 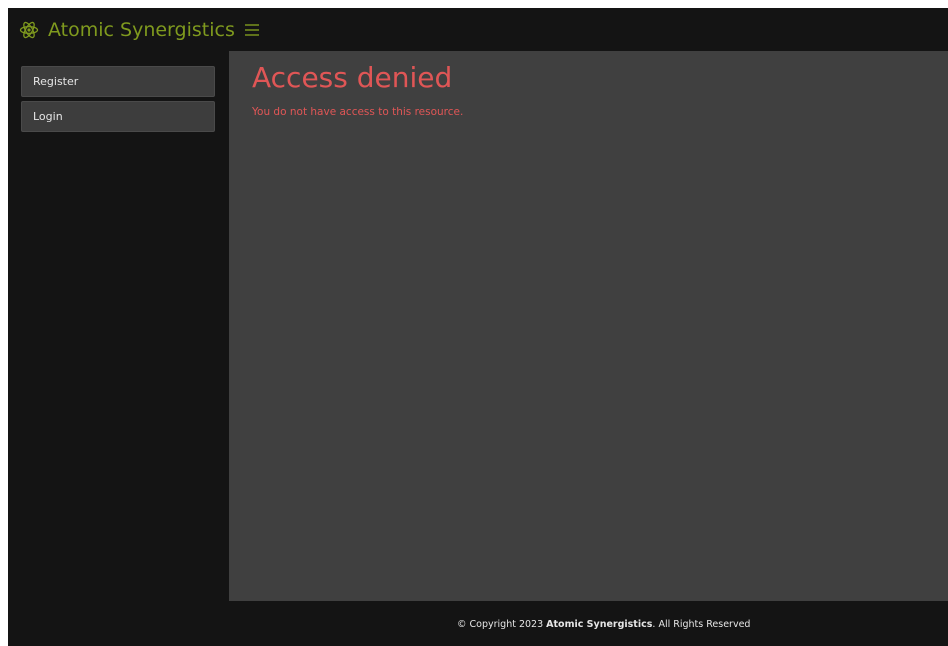 What do you see at coordinates (701, 624) in the screenshot?
I see `copyright-suffix: . All Rights Reserved` at bounding box center [701, 624].